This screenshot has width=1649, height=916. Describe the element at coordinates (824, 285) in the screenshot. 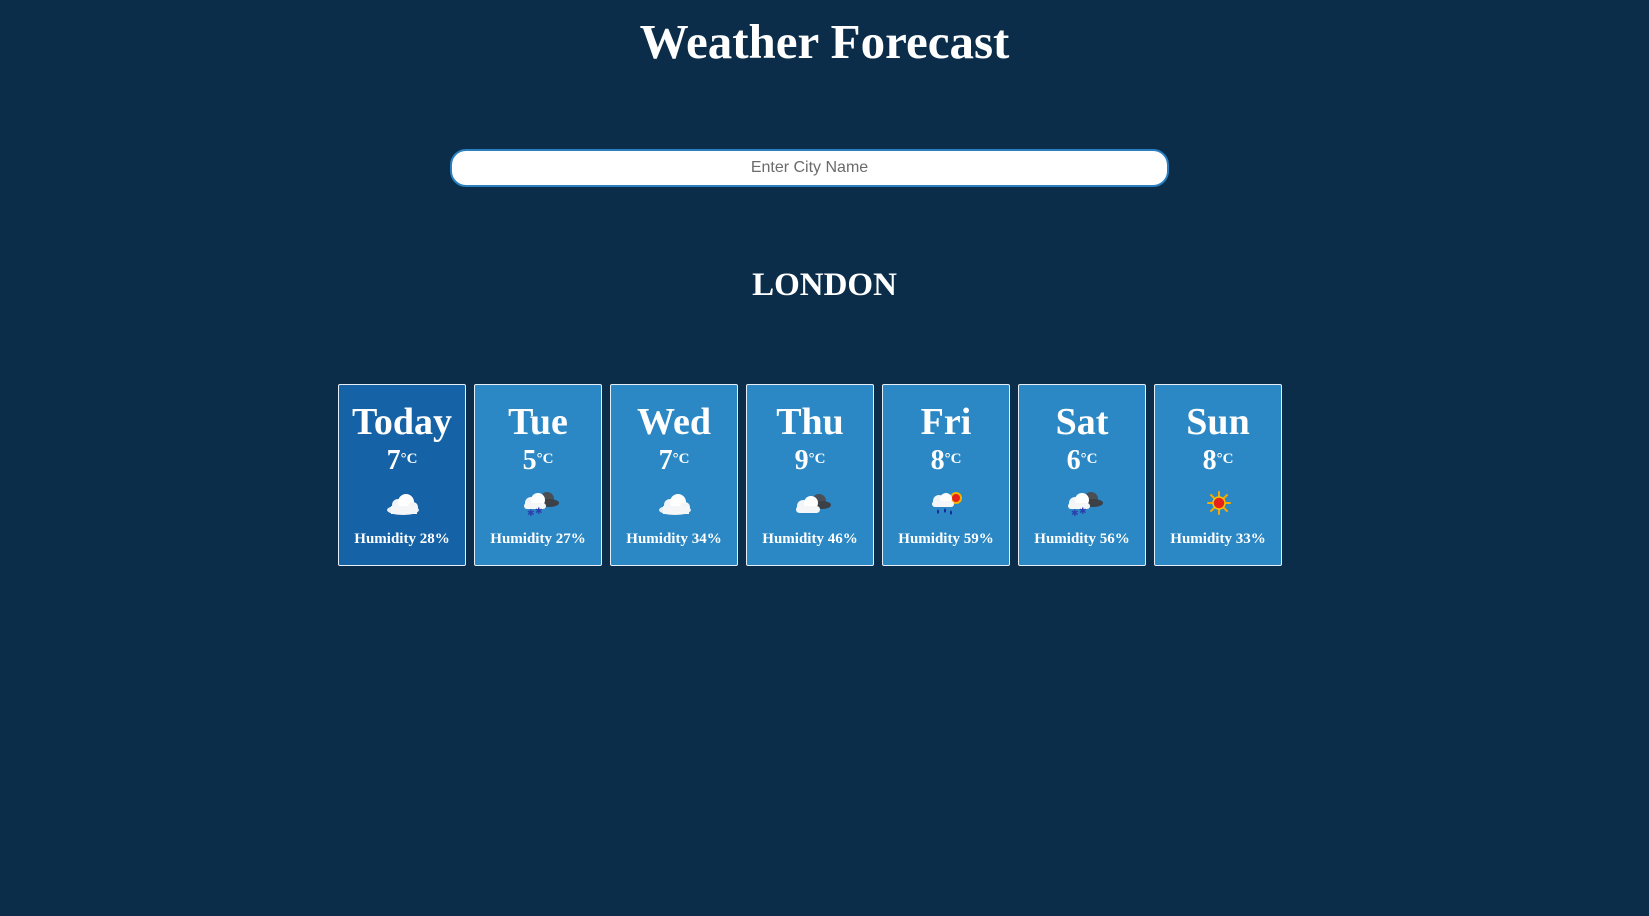

I see `city-name: LONDON` at that location.